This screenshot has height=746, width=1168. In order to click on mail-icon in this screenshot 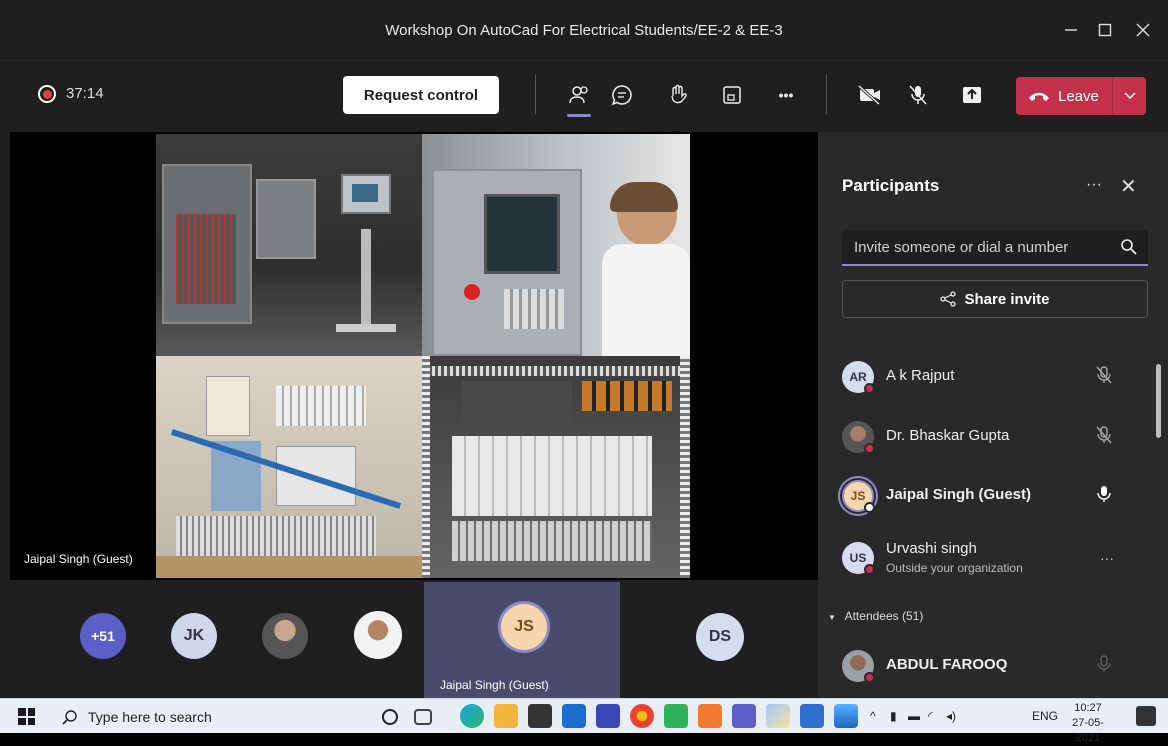, I will do `click(574, 716)`.